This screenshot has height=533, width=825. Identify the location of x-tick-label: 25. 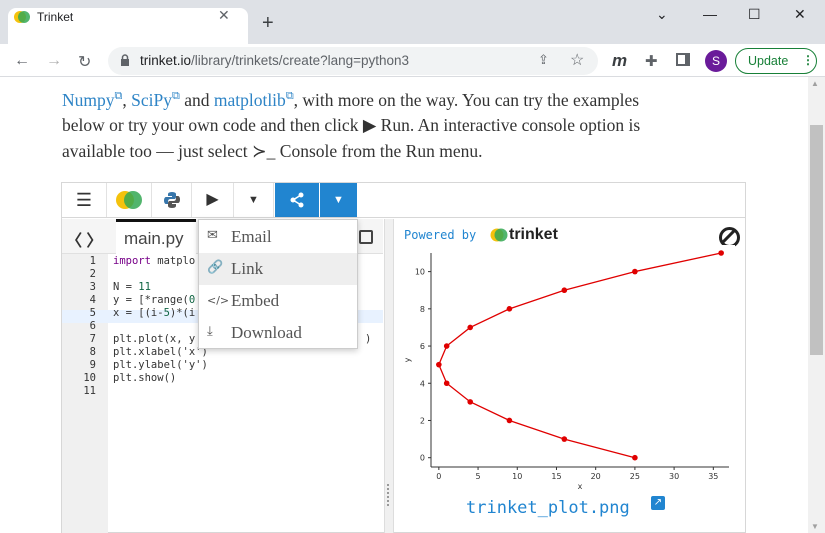
(635, 476).